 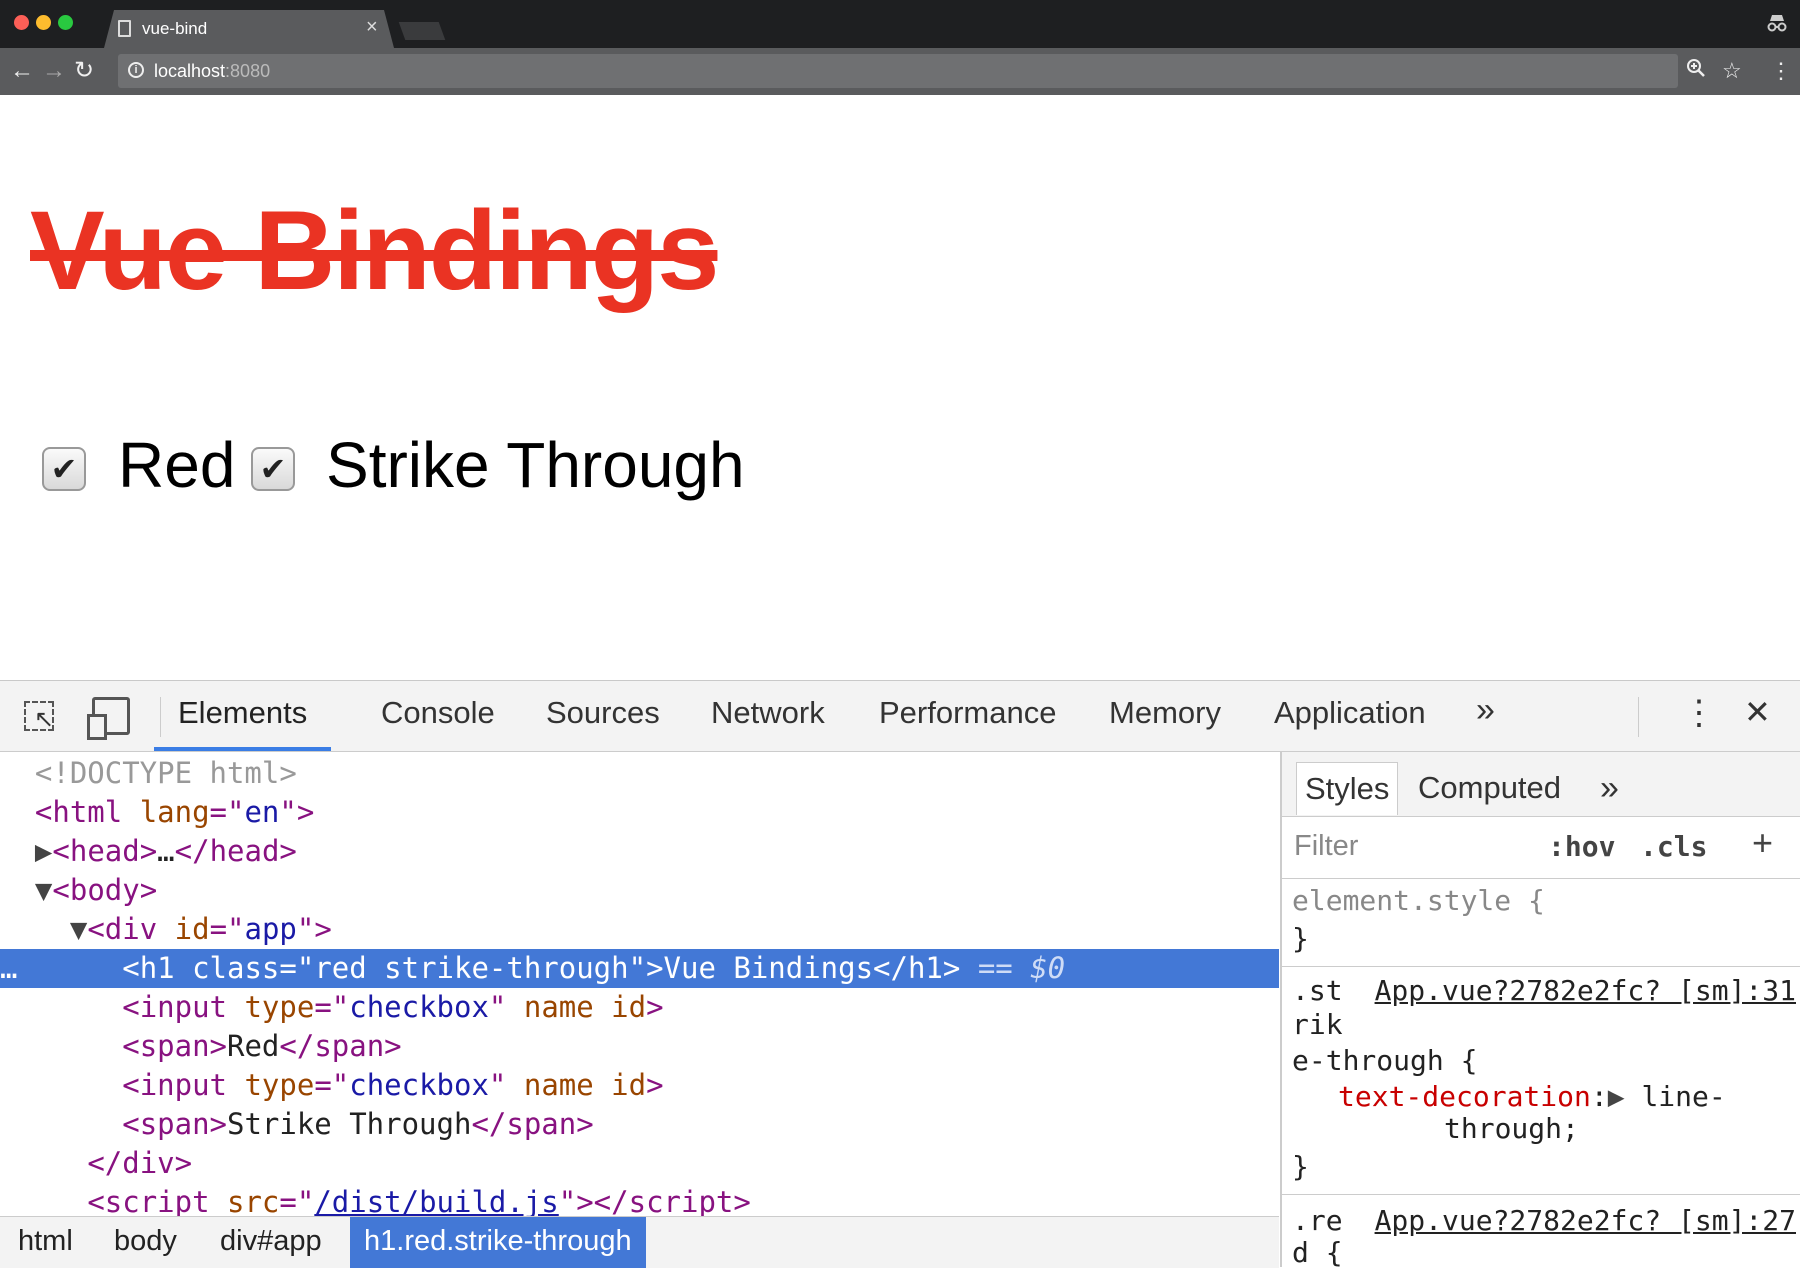 What do you see at coordinates (639, 773) in the screenshot?
I see `tree-line-doctype: <!DOCTYPE html>` at bounding box center [639, 773].